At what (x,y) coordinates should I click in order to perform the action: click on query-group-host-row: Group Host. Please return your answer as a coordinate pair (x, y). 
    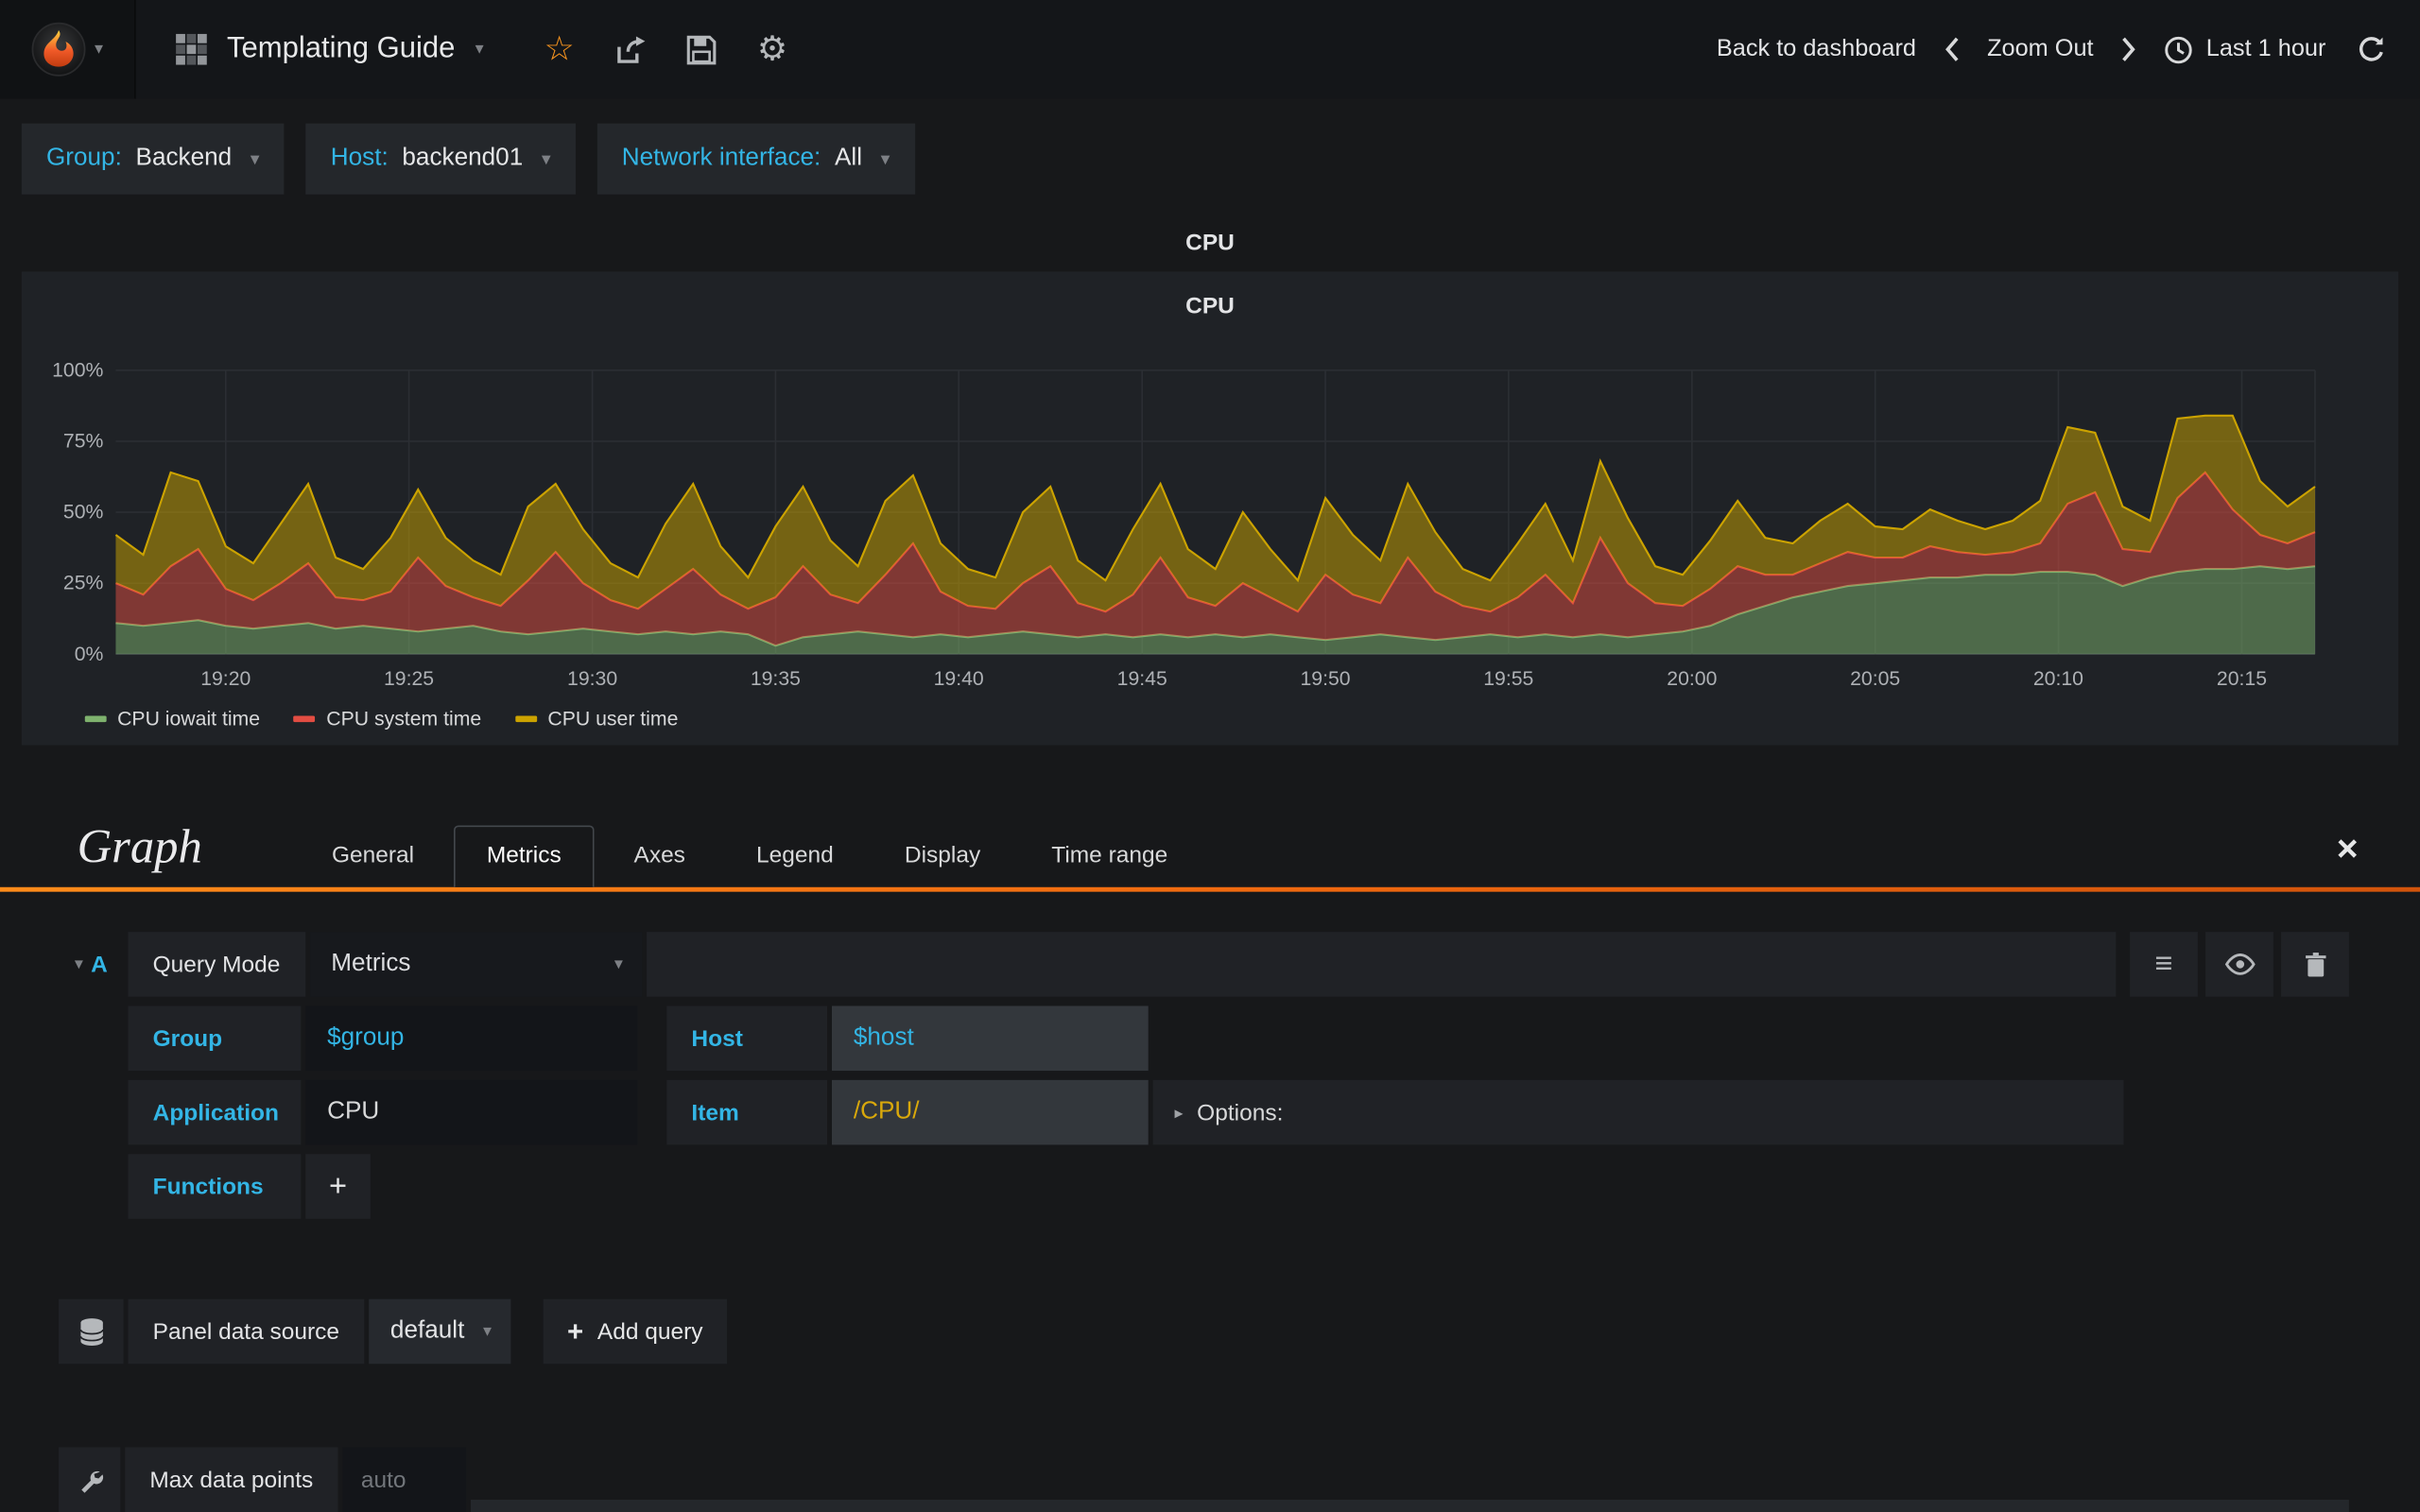
    Looking at the image, I should click on (1238, 1038).